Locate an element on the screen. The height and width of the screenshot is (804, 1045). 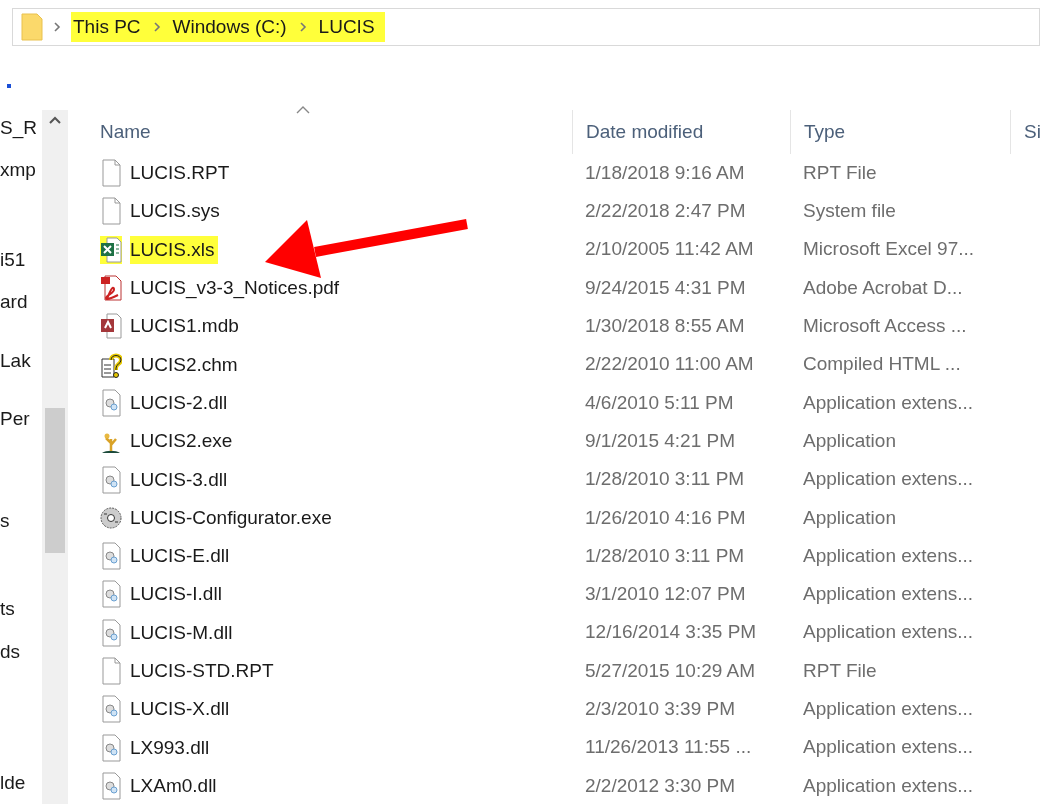
nav-item: S_R is located at coordinates (21, 128).